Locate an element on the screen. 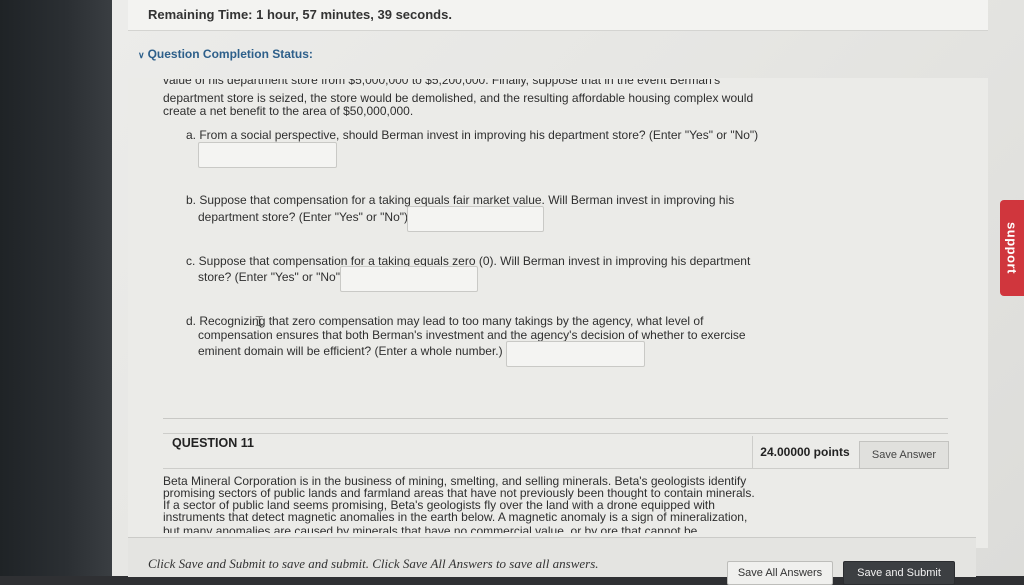  support-tab: support is located at coordinates (1012, 248).